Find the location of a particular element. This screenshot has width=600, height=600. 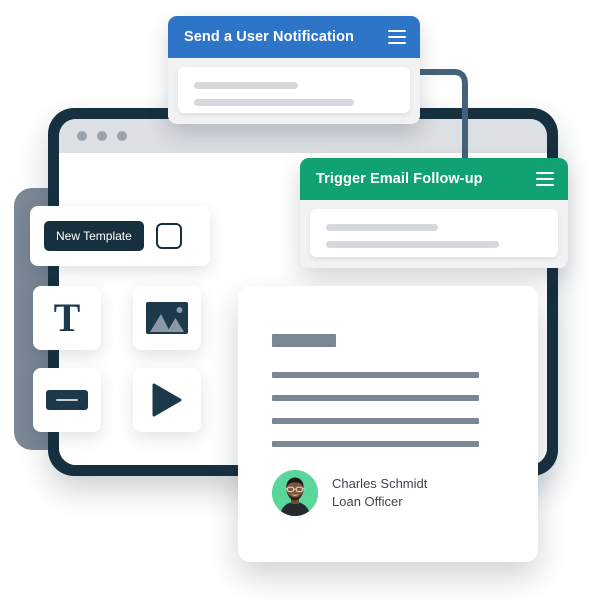

new-template-button: New Template is located at coordinates (94, 236).